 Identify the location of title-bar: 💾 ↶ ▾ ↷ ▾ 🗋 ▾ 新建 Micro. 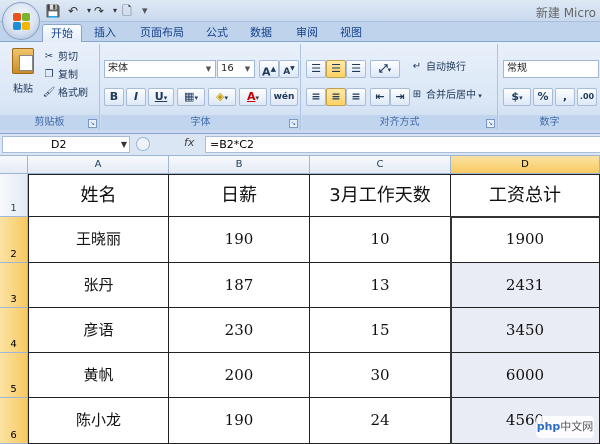
(300, 11).